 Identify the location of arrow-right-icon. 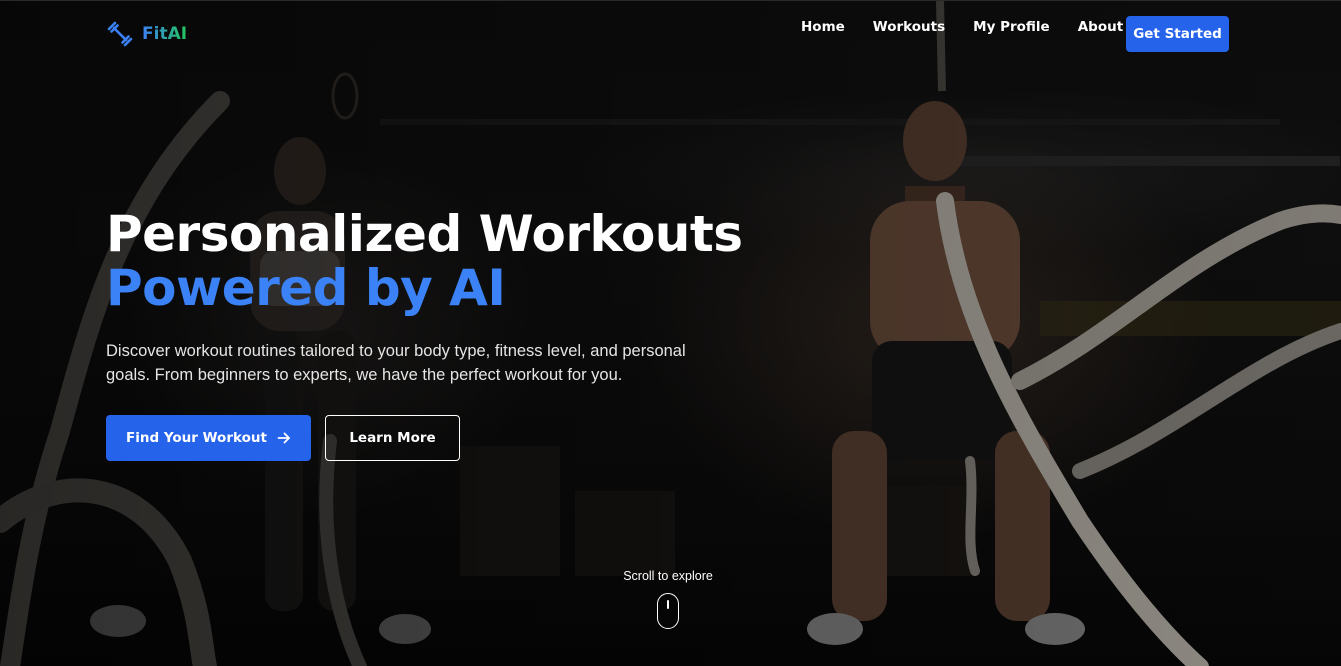
(283, 438).